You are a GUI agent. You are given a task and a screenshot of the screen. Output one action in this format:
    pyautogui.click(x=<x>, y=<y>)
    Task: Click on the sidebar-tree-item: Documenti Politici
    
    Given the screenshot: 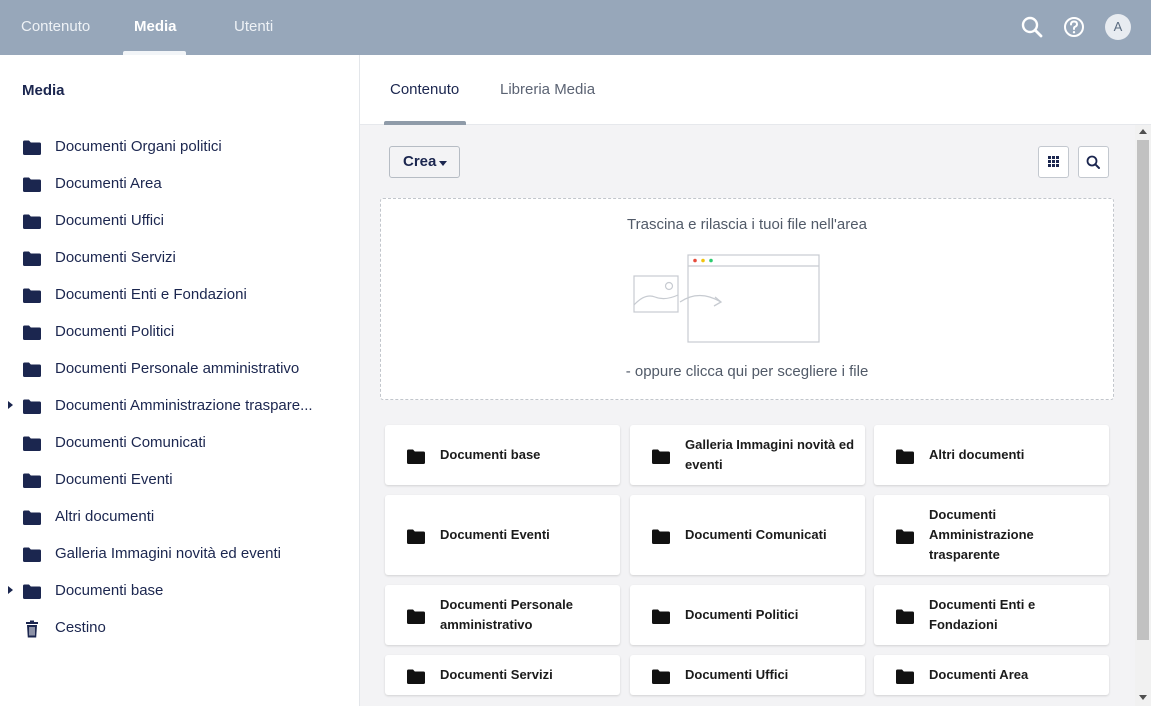 What is the action you would take?
    pyautogui.click(x=179, y=332)
    